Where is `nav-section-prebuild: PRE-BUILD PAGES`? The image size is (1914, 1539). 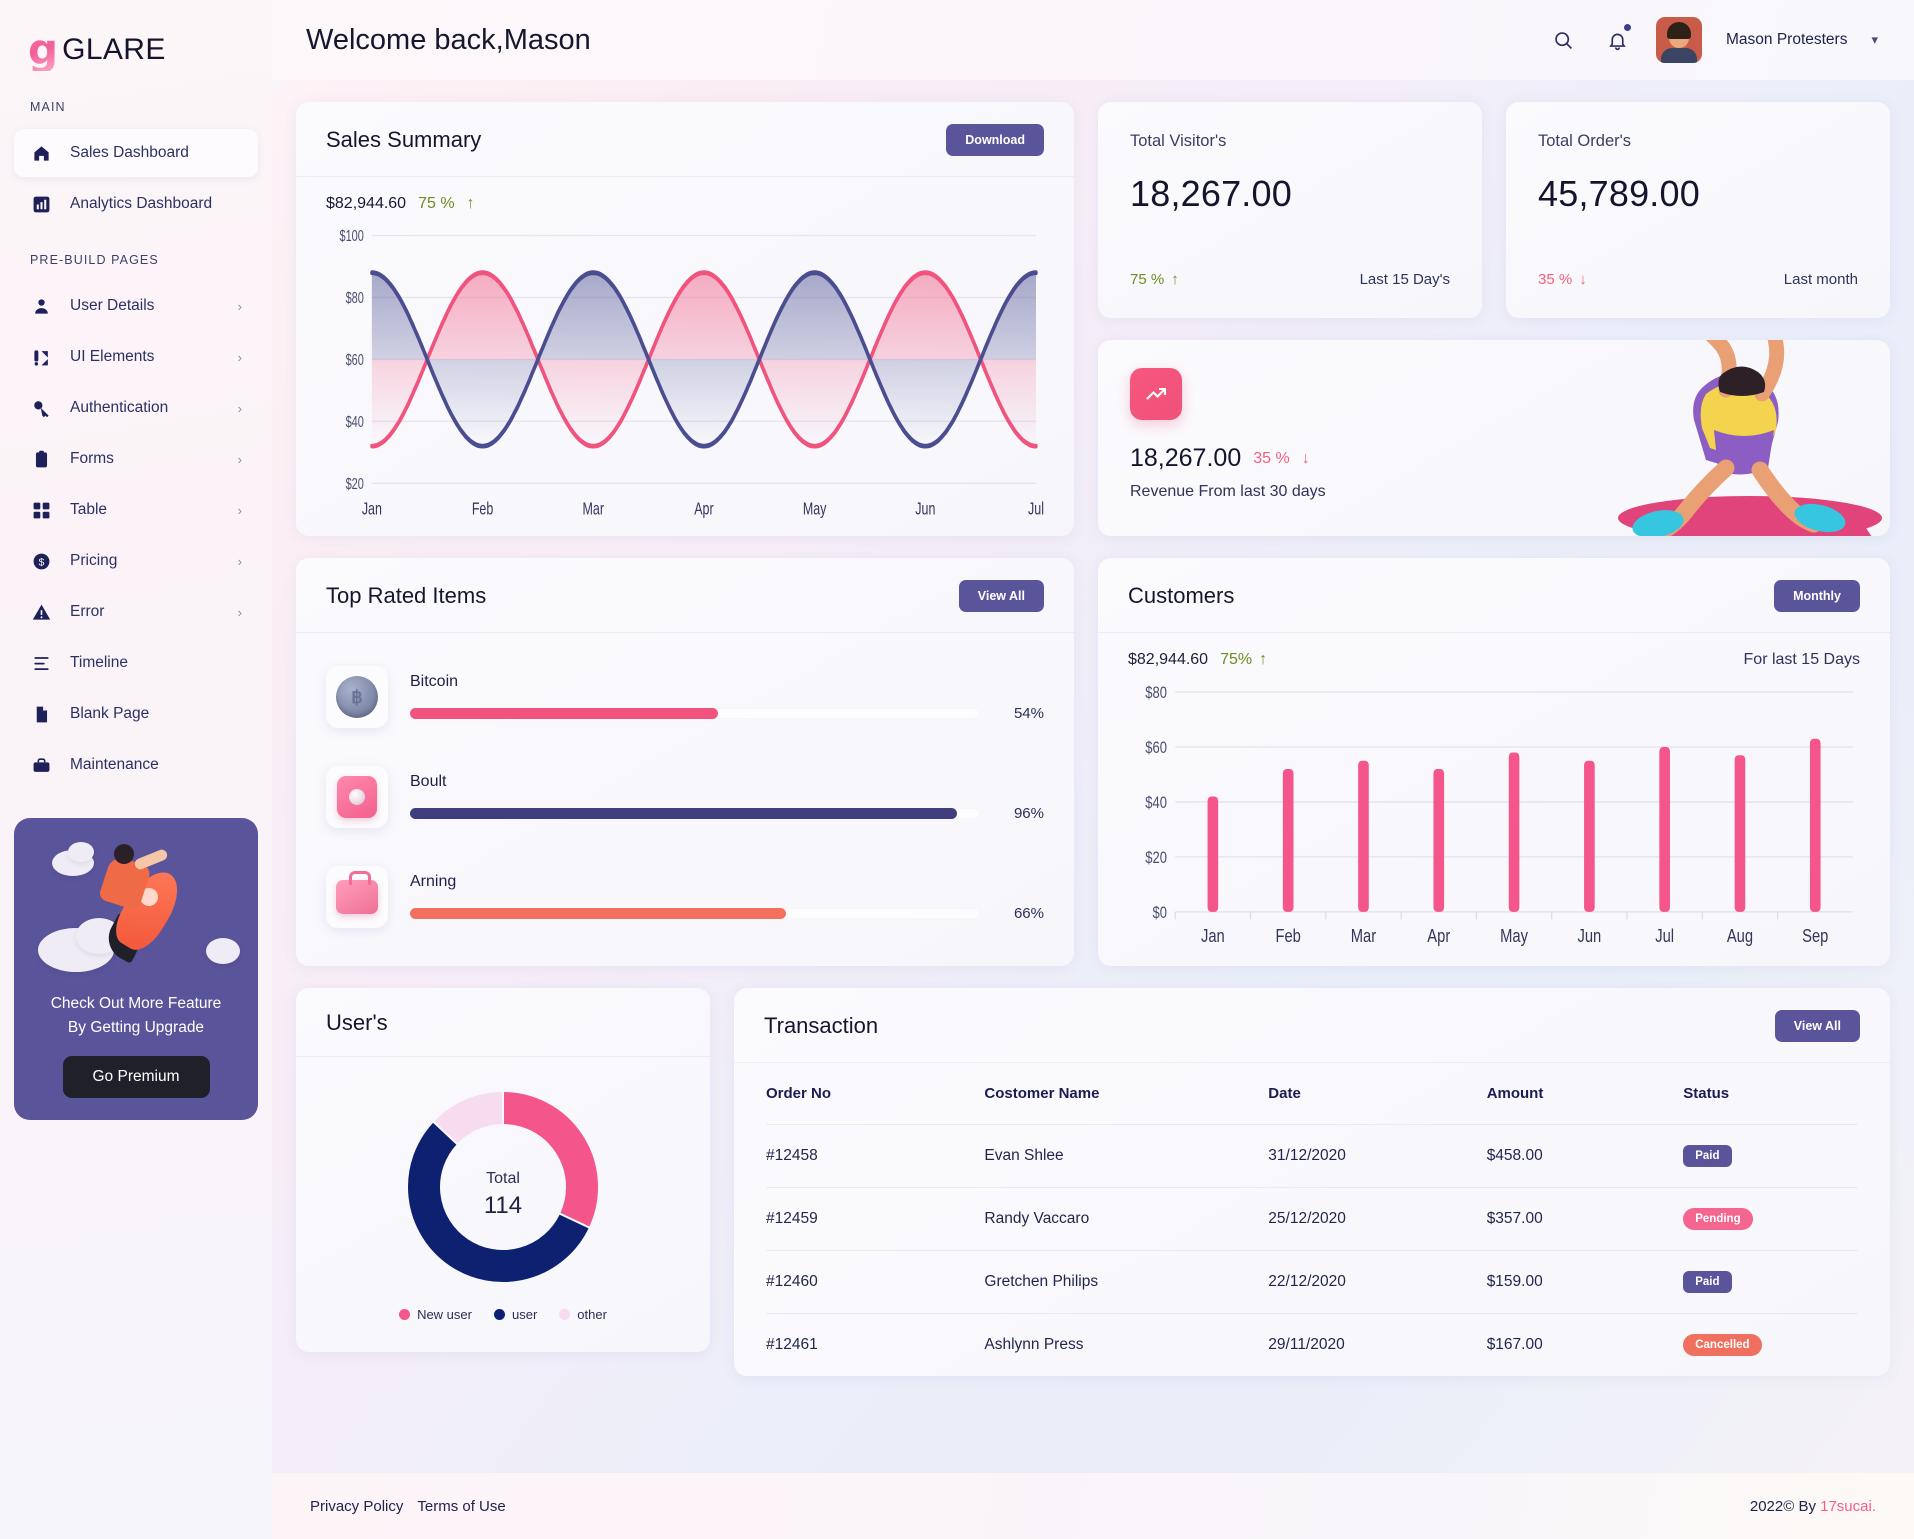
nav-section-prebuild: PRE-BUILD PAGES is located at coordinates (94, 260).